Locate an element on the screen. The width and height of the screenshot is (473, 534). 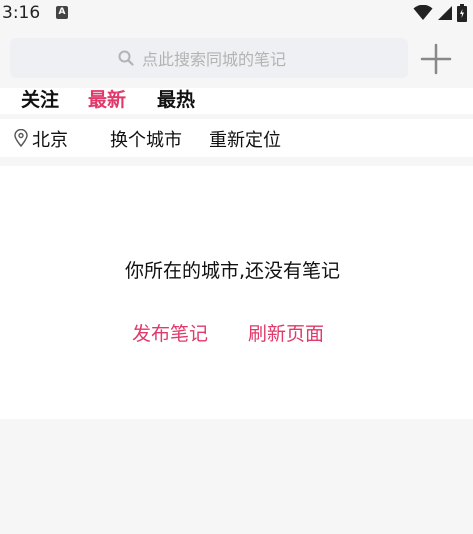
battery-icon is located at coordinates (462, 13).